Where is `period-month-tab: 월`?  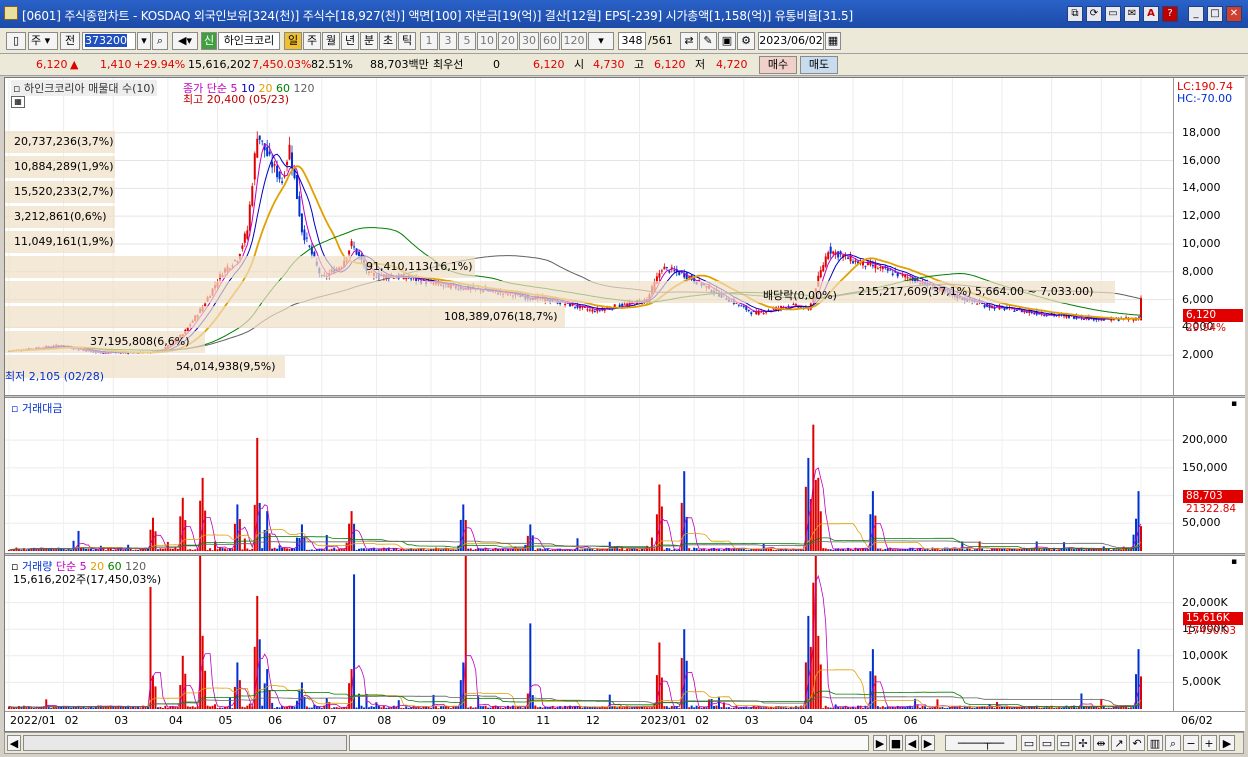 period-month-tab: 월 is located at coordinates (331, 41).